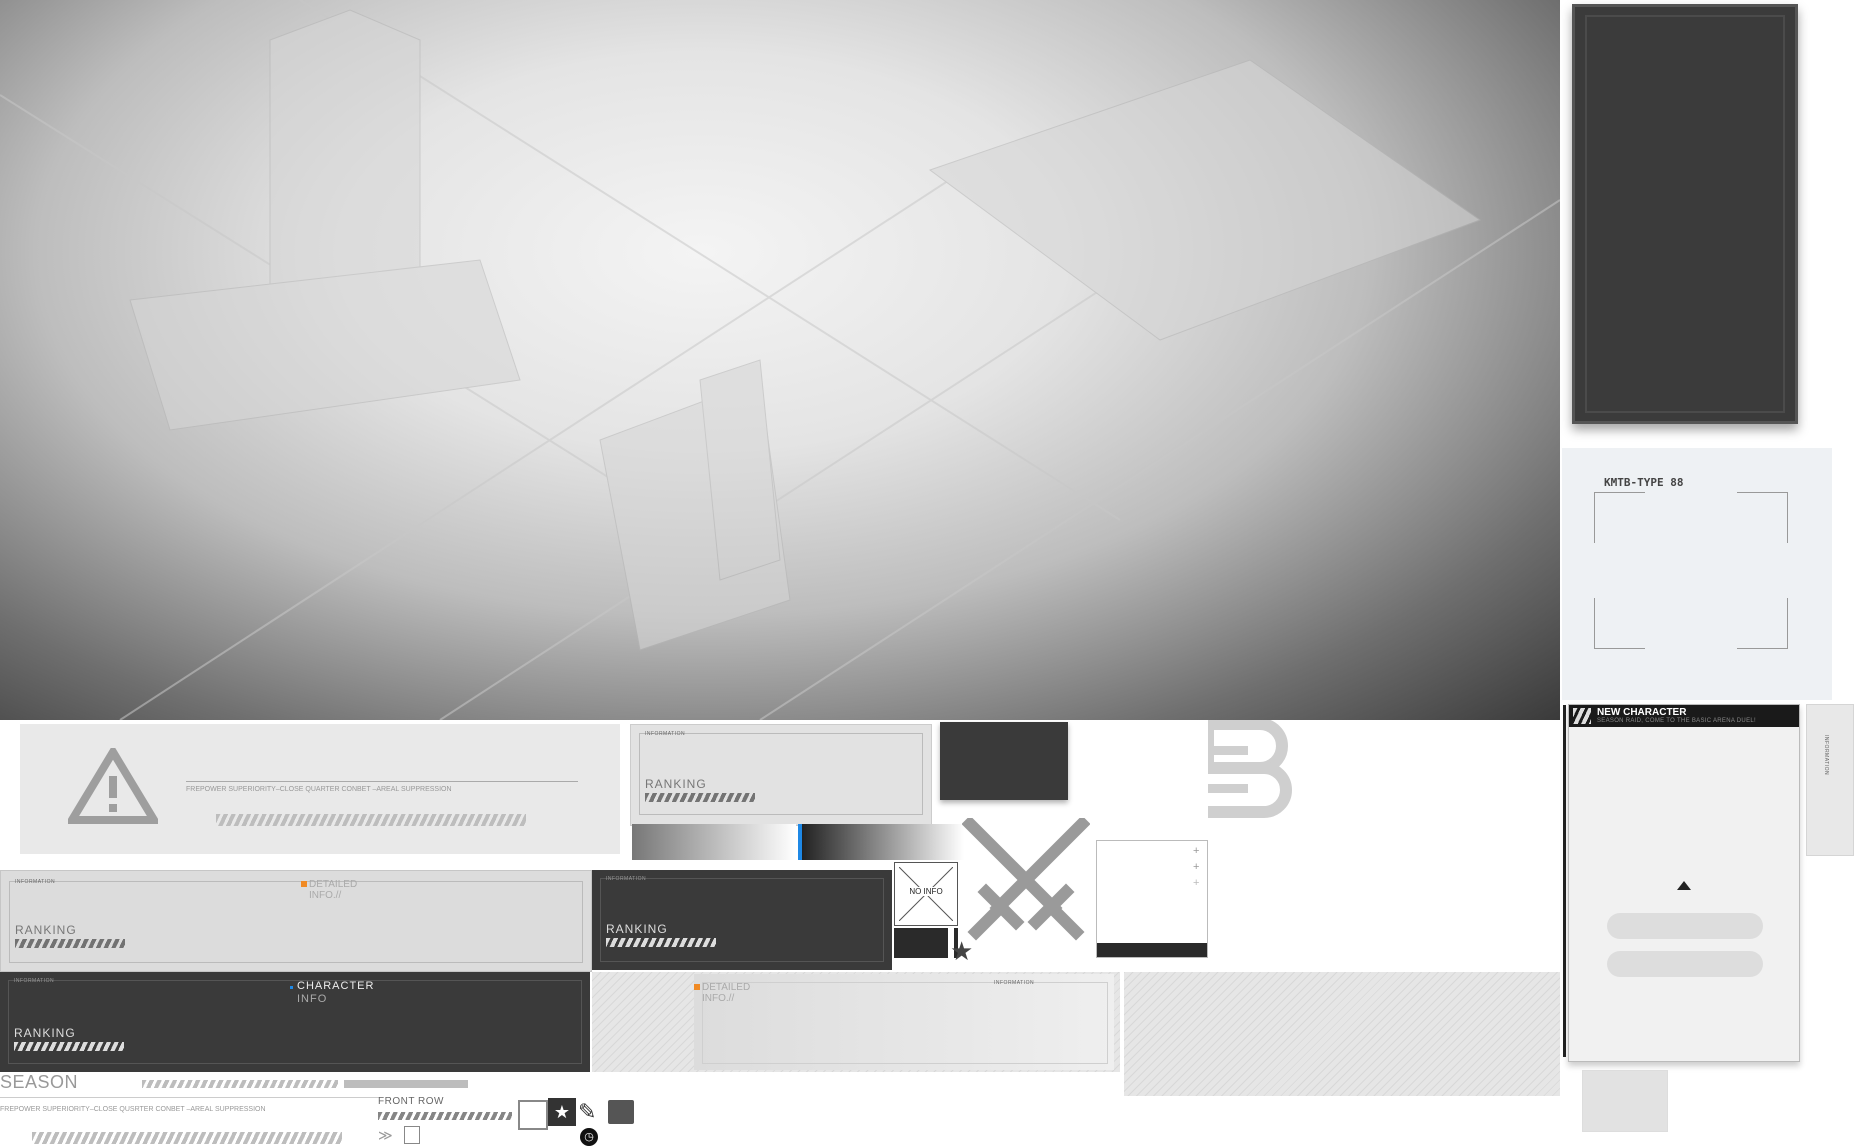 The image size is (1856, 1148). Describe the element at coordinates (382, 781) in the screenshot. I see `banner-rule` at that location.